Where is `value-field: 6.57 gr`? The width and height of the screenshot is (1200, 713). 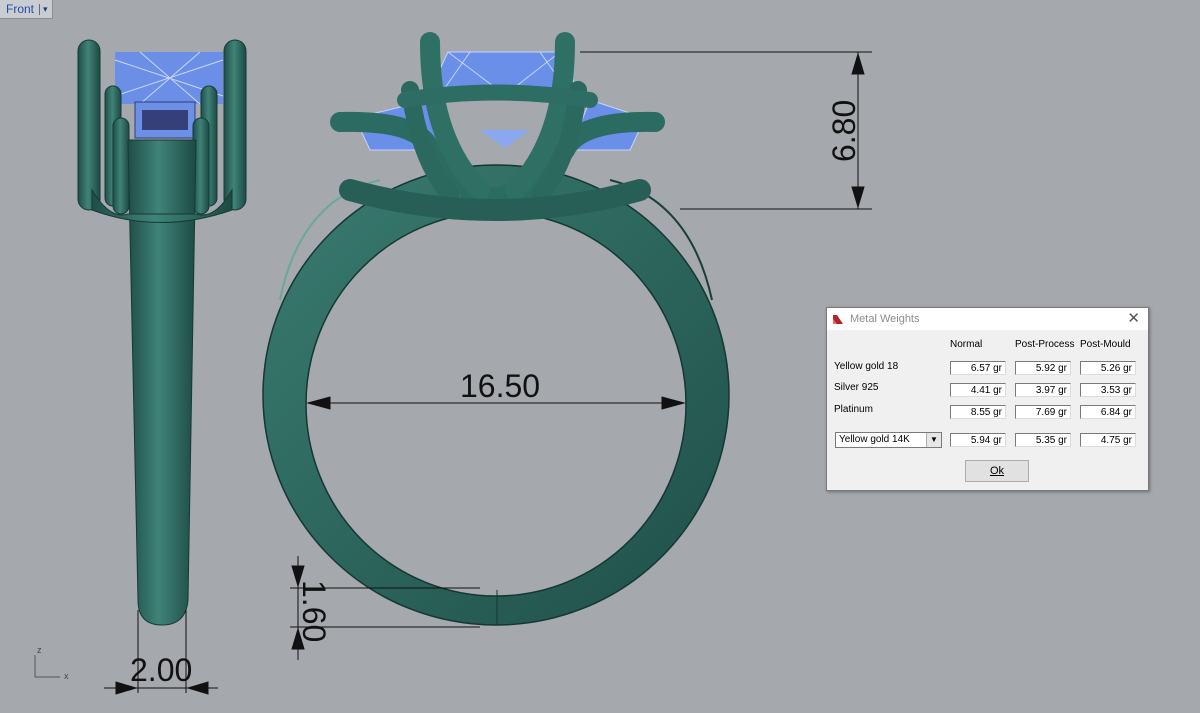
value-field: 6.57 gr is located at coordinates (978, 368).